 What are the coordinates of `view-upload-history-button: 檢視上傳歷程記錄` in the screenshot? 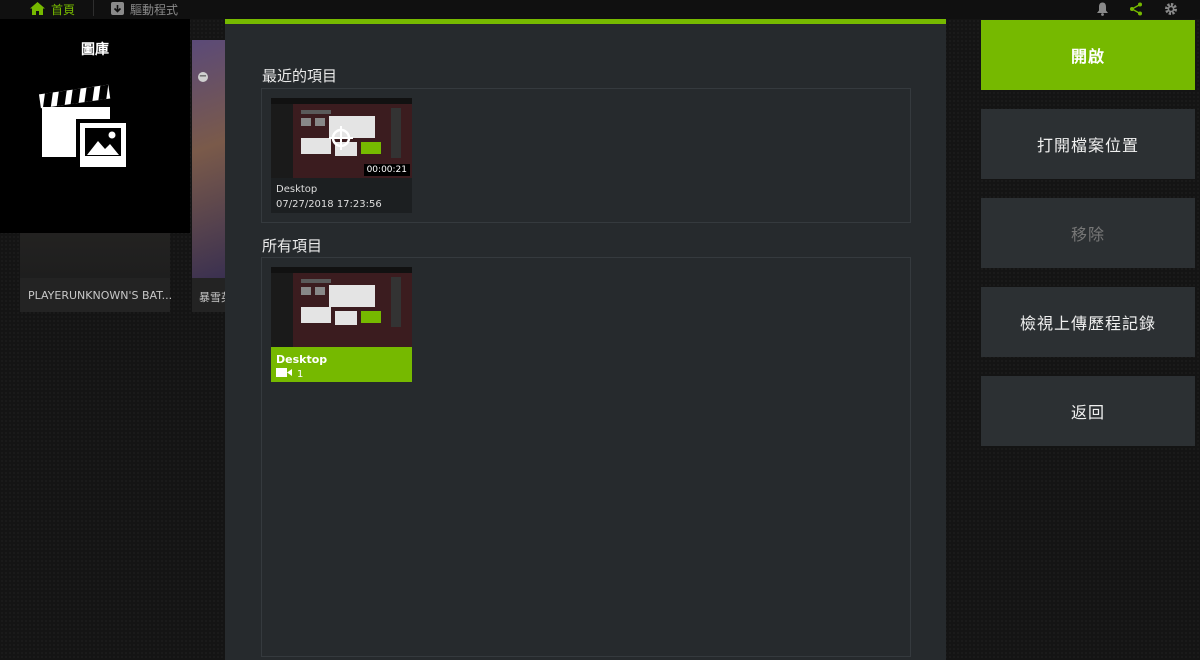 It's located at (1088, 322).